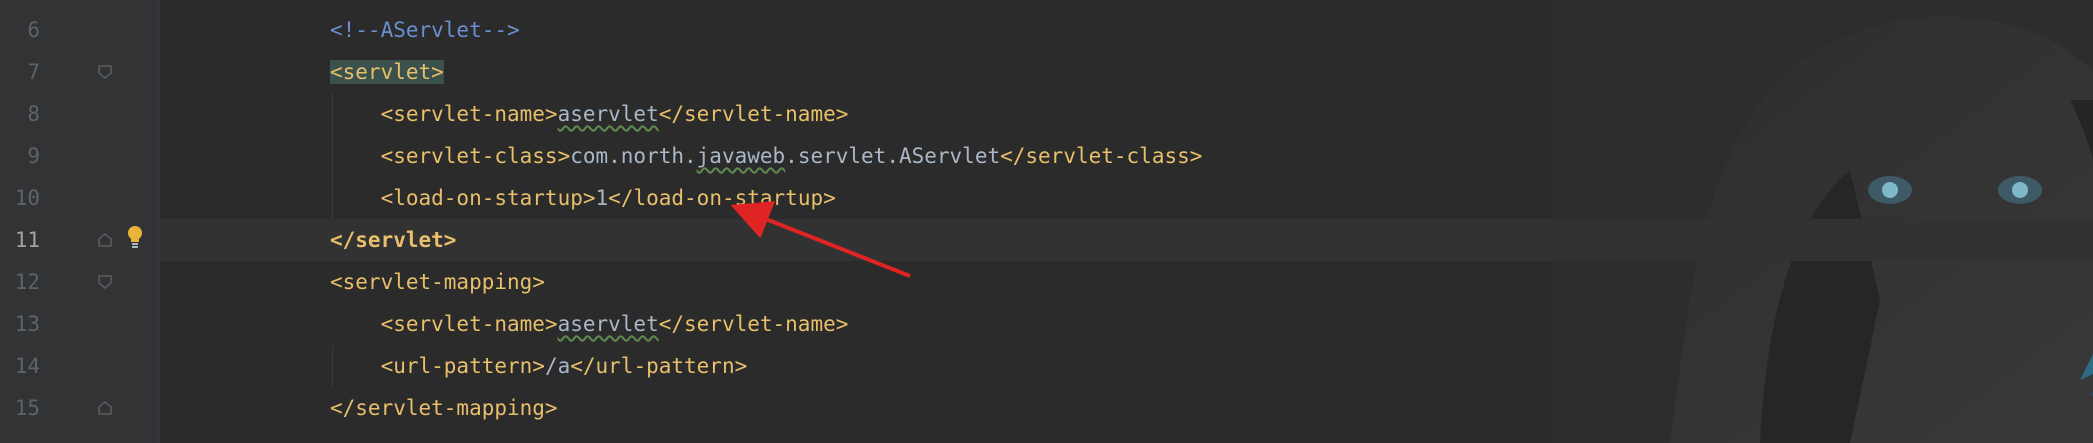 This screenshot has width=2093, height=443. I want to click on code-token: <servlet-class>, so click(450, 156).